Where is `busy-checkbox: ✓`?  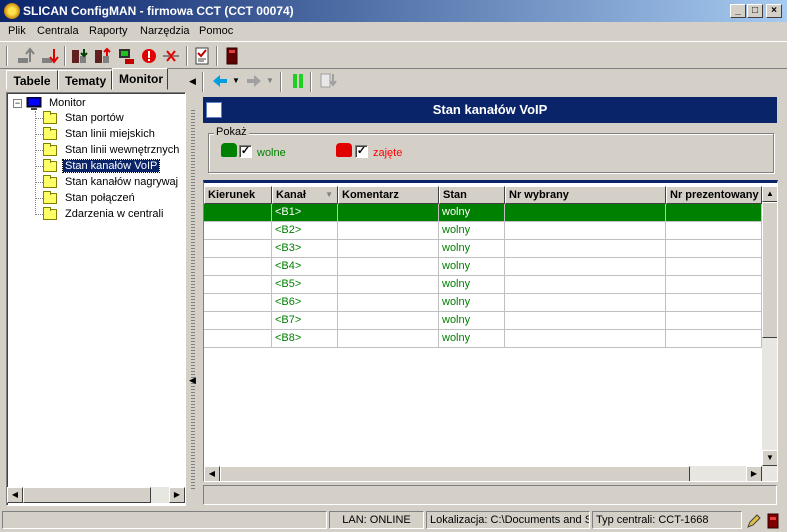 busy-checkbox: ✓ is located at coordinates (361, 151).